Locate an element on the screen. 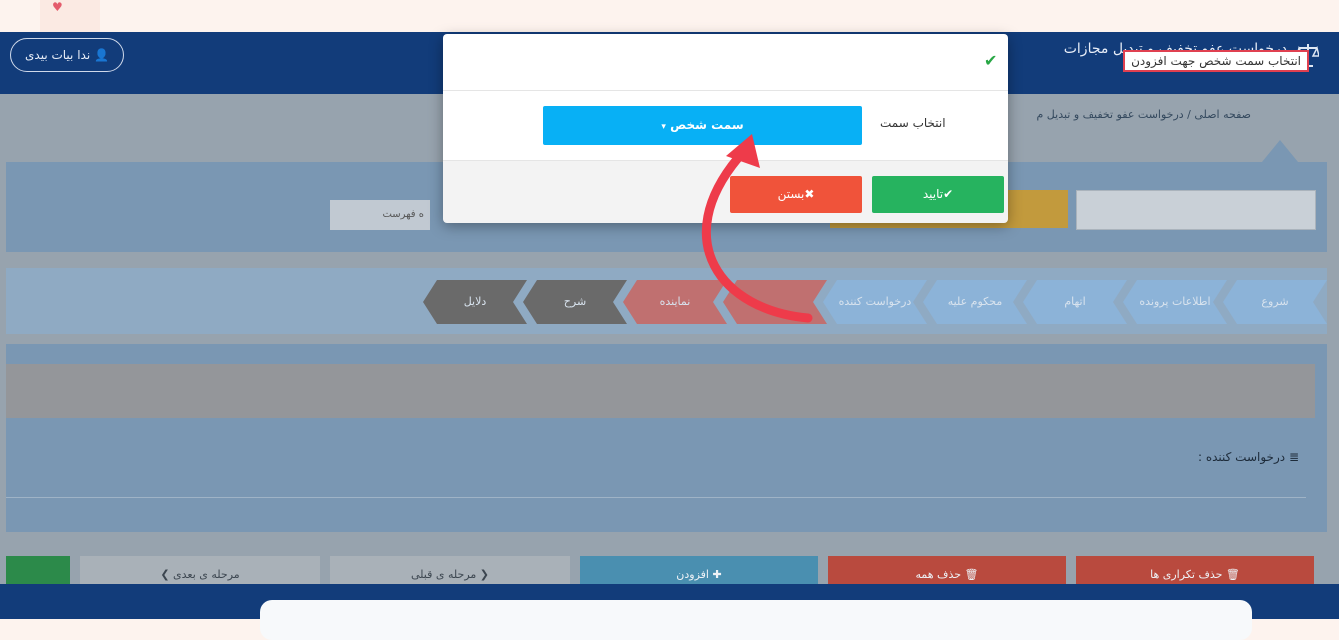 Image resolution: width=1339 pixels, height=640 pixels. previous-label: مرحله ی قبلی is located at coordinates (443, 574).